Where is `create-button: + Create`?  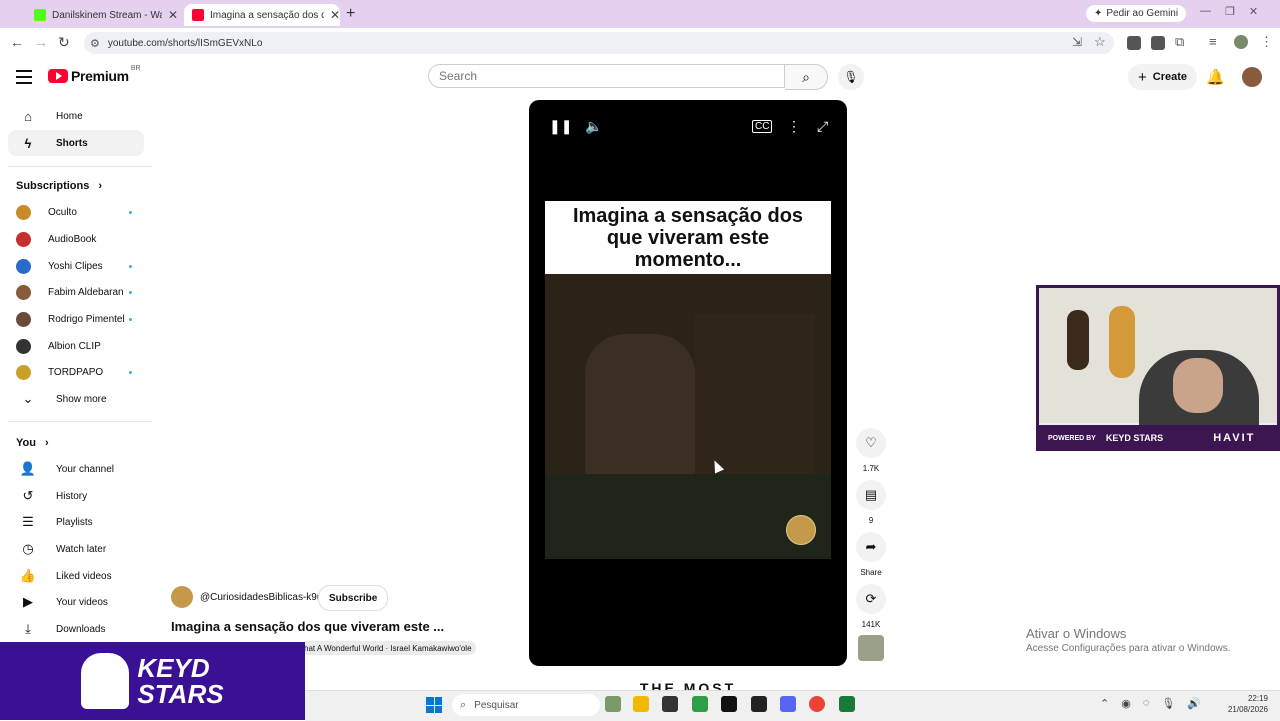
create-button: + Create is located at coordinates (1163, 77).